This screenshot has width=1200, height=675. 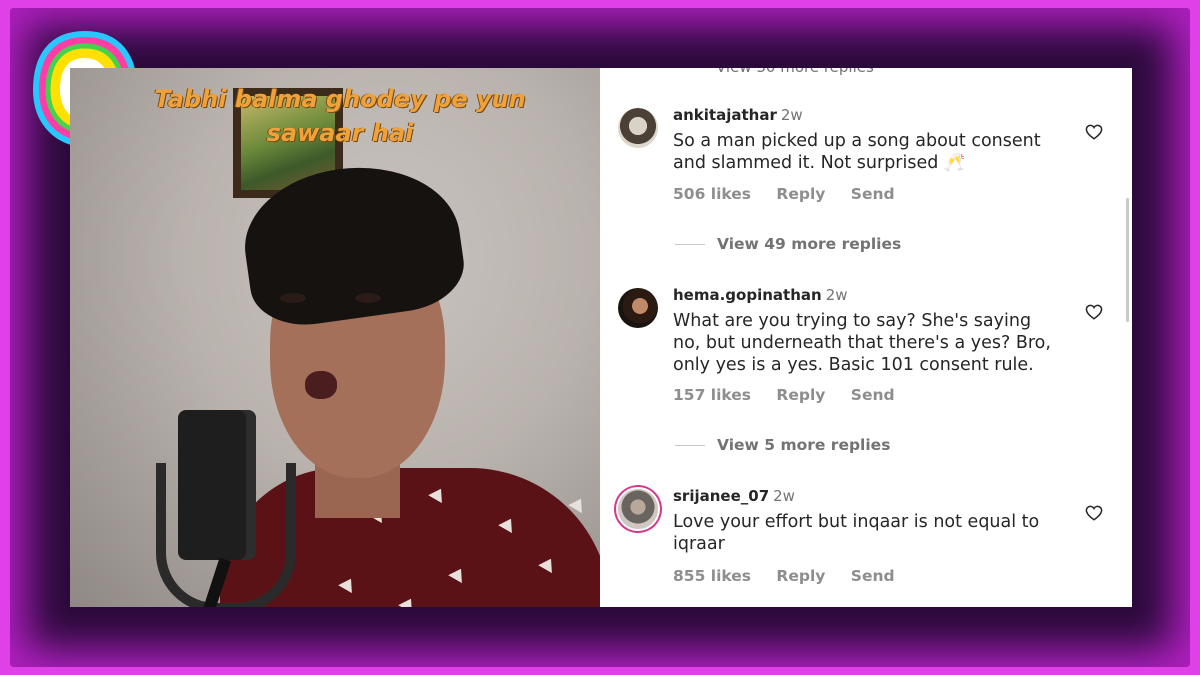 What do you see at coordinates (1127, 260) in the screenshot?
I see `scrollbar` at bounding box center [1127, 260].